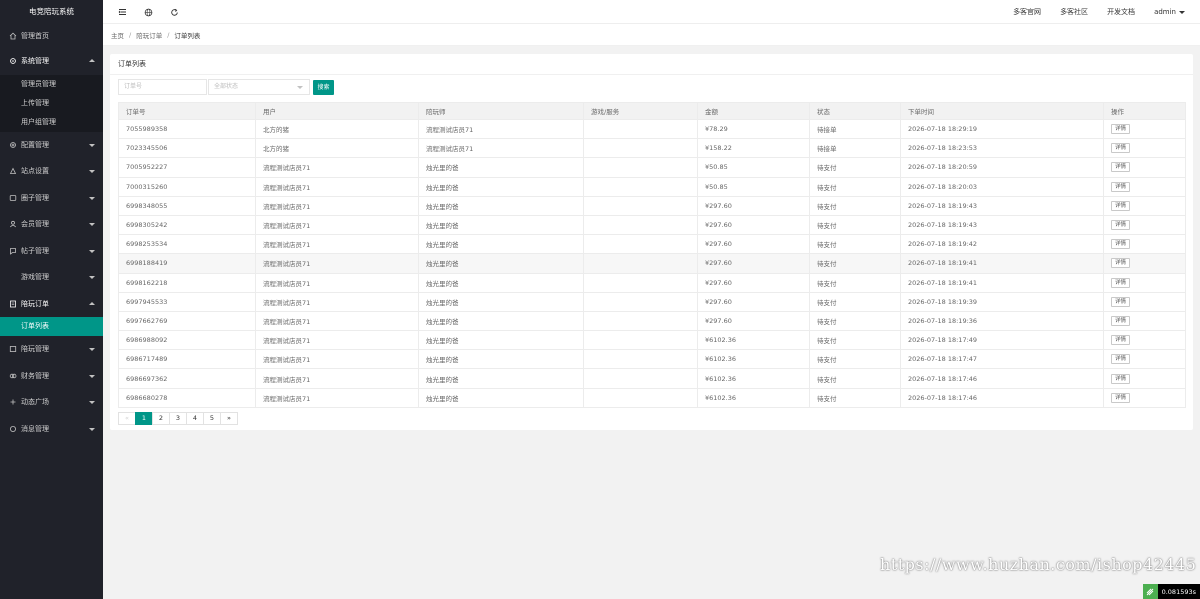  I want to click on sidebar-item-system: 系统管理, so click(51, 61).